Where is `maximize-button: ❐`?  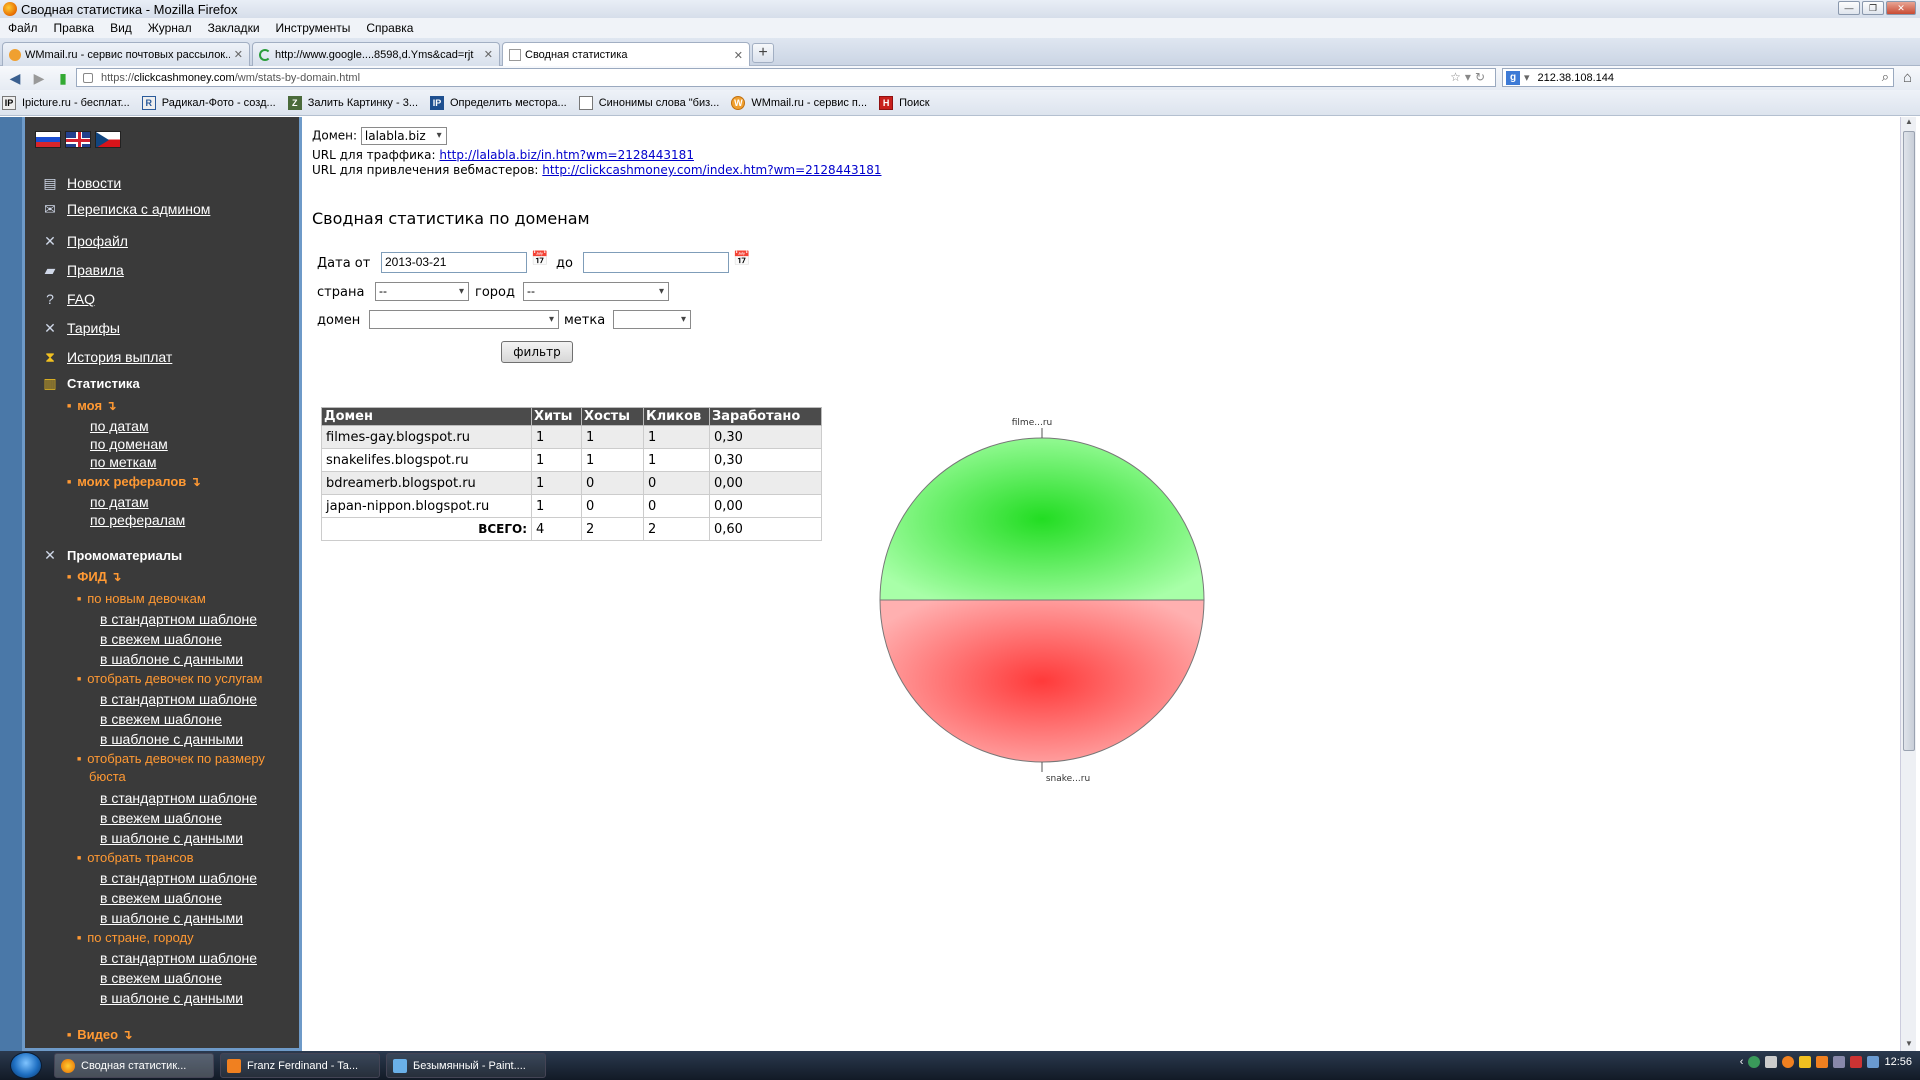 maximize-button: ❐ is located at coordinates (1873, 8).